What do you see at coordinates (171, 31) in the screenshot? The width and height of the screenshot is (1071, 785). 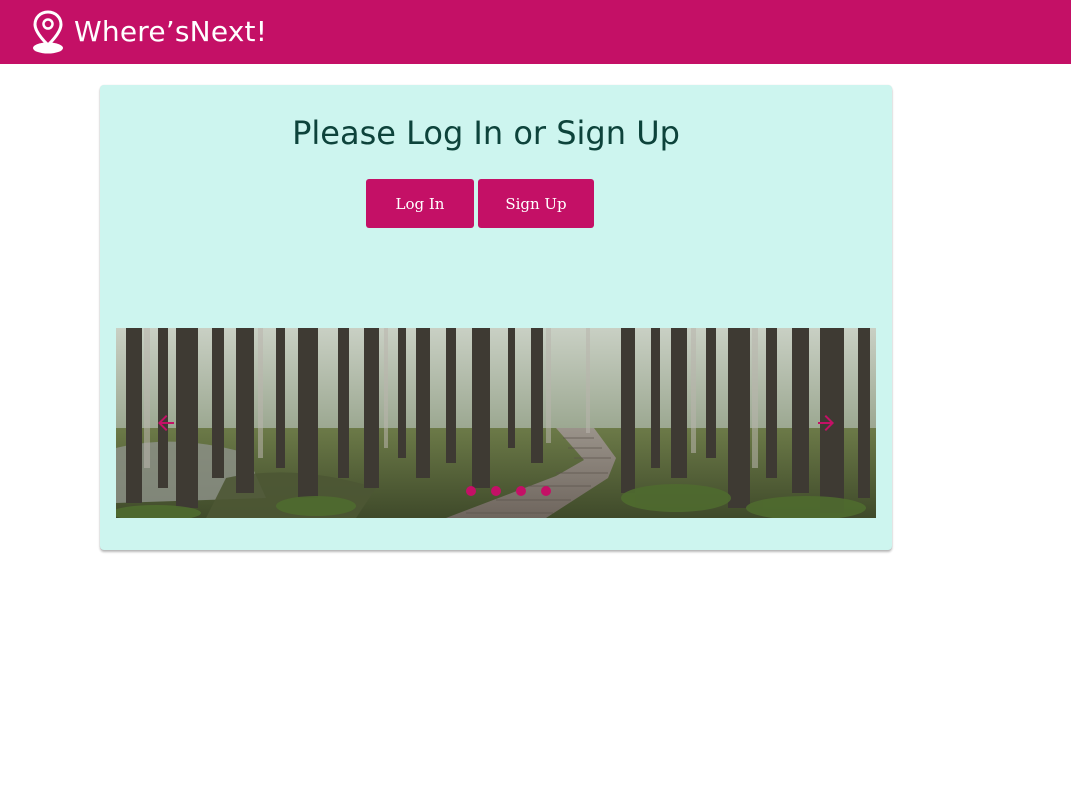 I see `app-name: Where’sNext!` at bounding box center [171, 31].